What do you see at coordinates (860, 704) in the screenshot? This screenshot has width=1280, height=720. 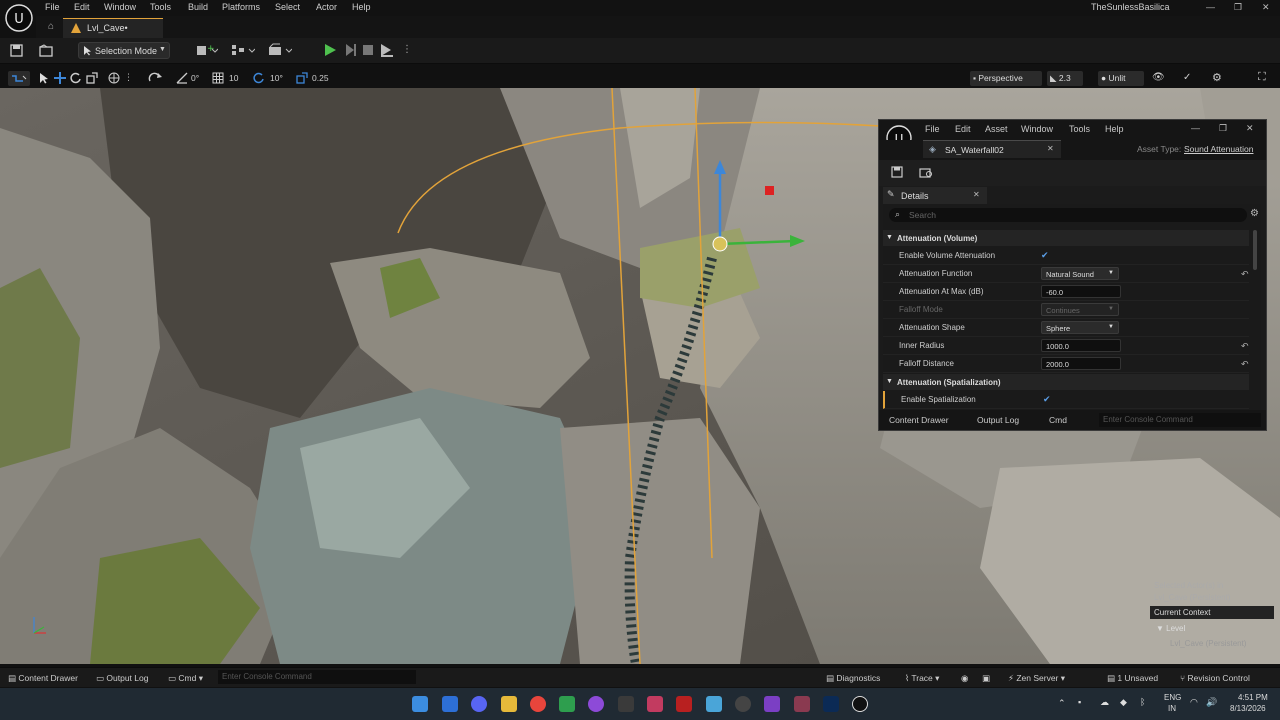 I see `unreal-taskbar-icon` at bounding box center [860, 704].